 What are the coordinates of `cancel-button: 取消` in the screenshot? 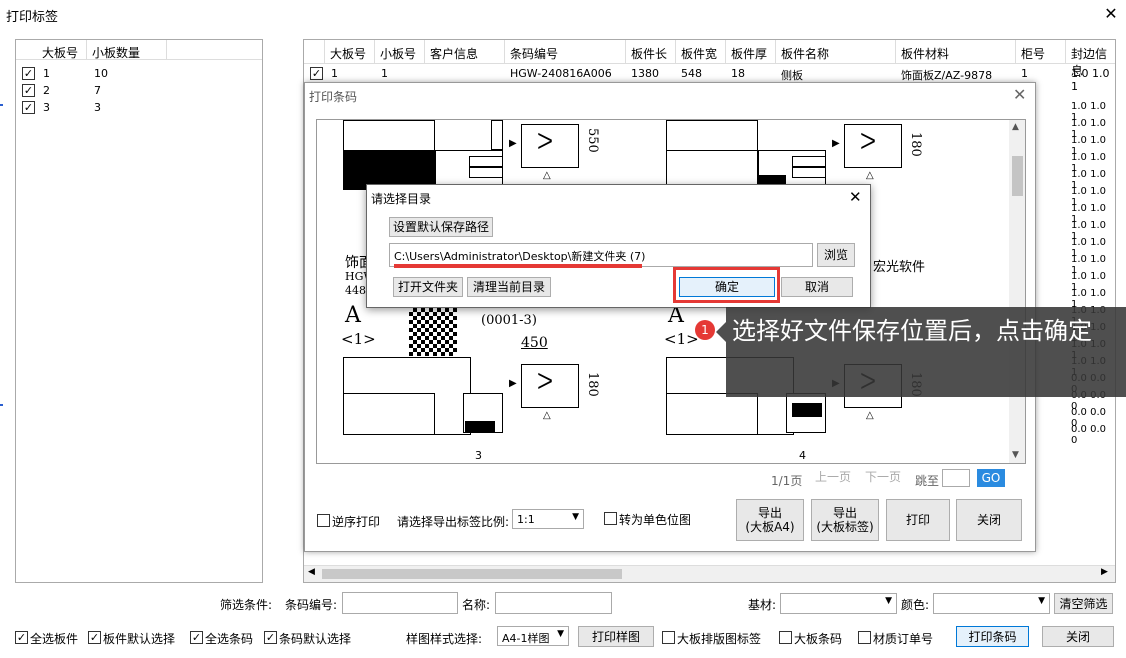 It's located at (817, 287).